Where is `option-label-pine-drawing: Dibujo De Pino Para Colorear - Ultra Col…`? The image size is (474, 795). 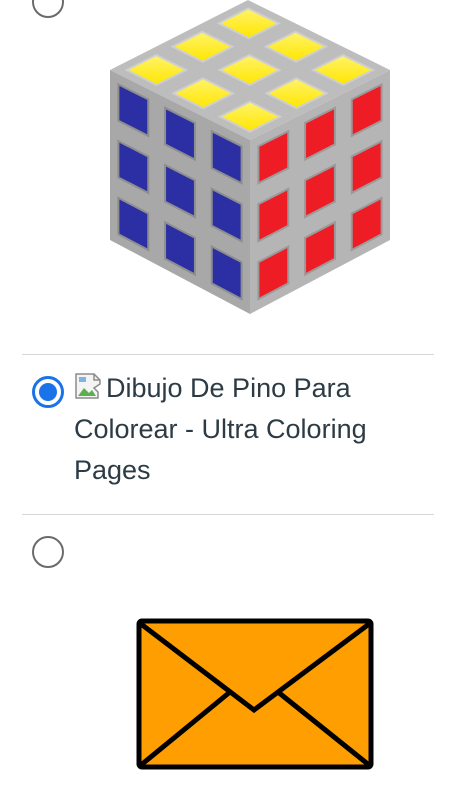
option-label-pine-drawing: Dibujo De Pino Para Colorear - Ultra Col… is located at coordinates (244, 429).